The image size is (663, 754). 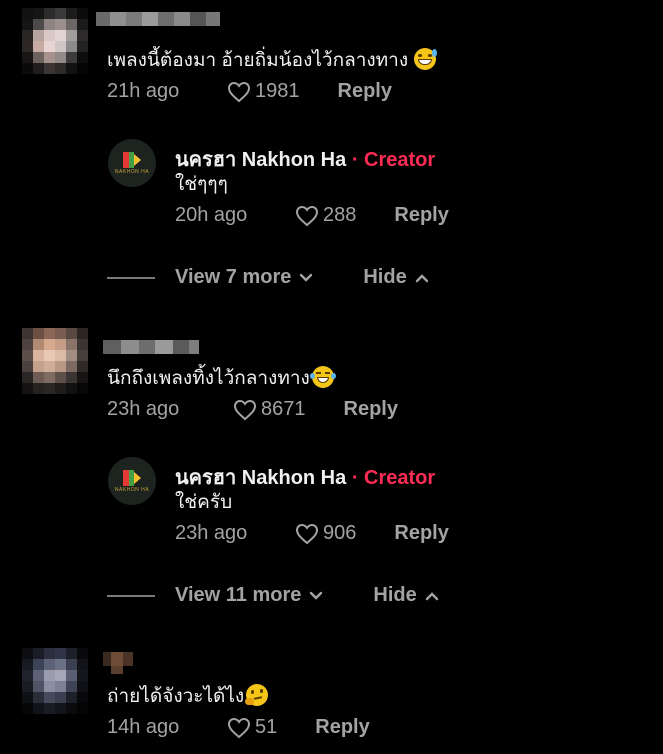 I want to click on reply-text: ใช่ครับ, so click(x=204, y=502).